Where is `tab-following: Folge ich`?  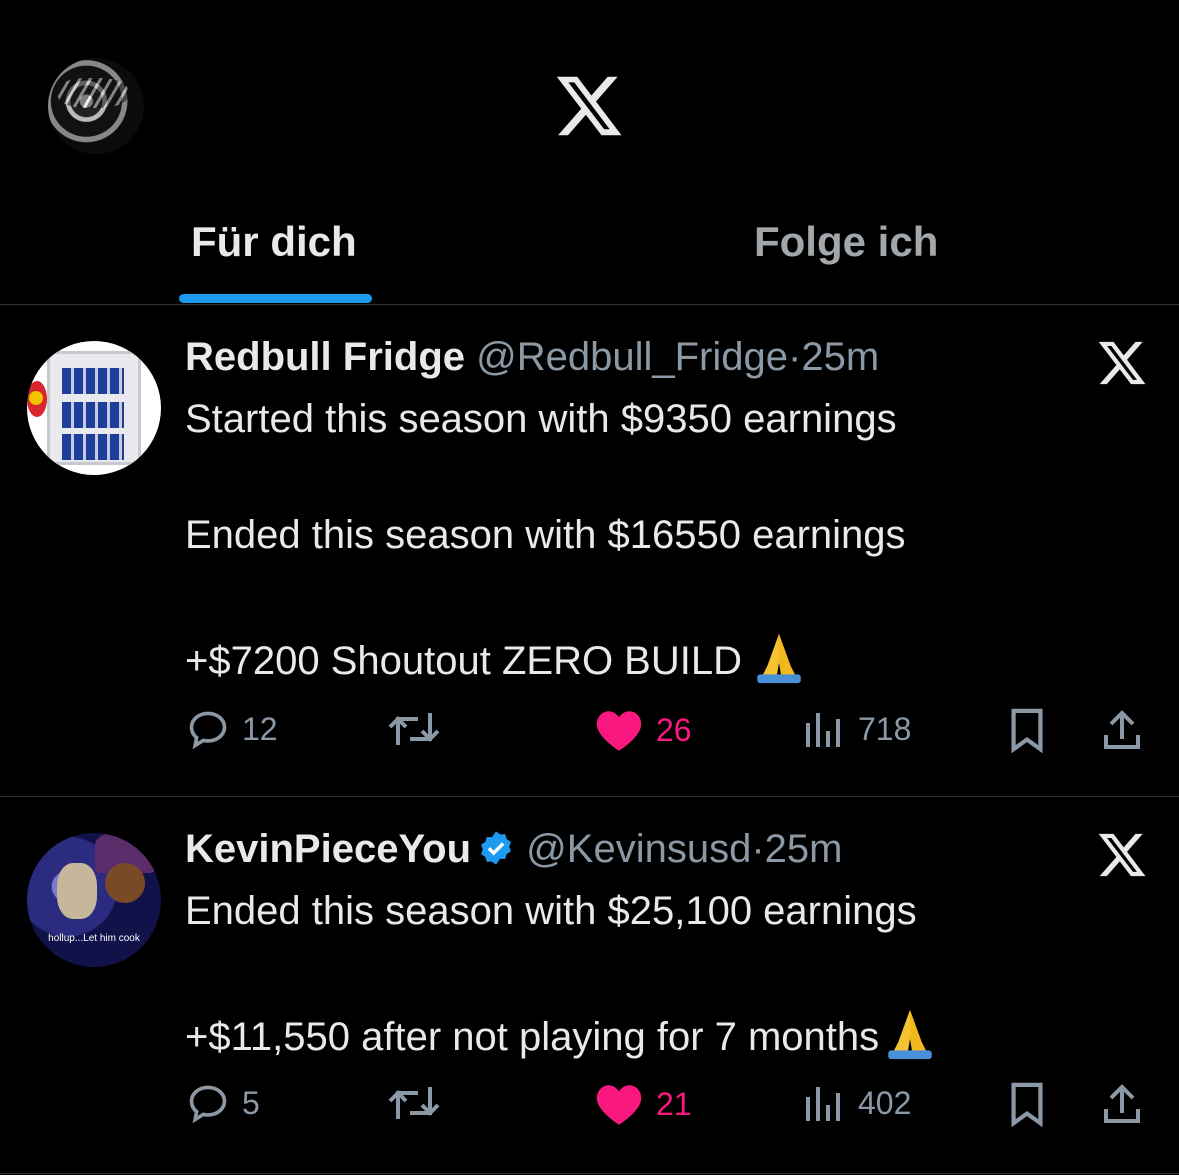
tab-following: Folge ich is located at coordinates (846, 242).